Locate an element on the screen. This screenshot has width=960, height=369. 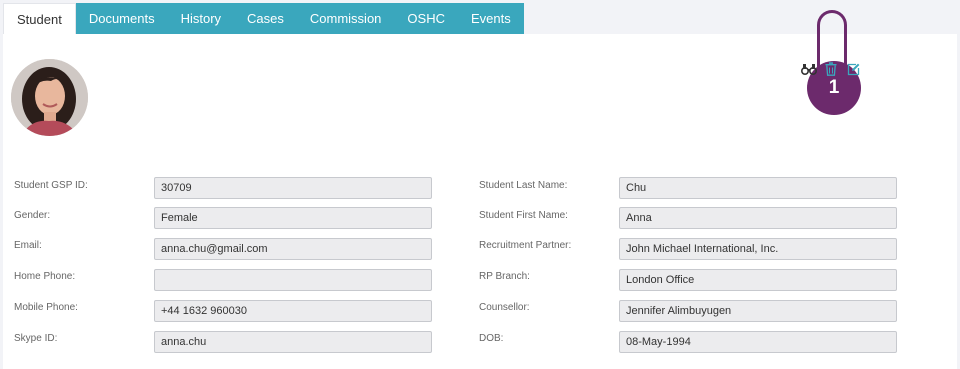
tab-history: History is located at coordinates (201, 18).